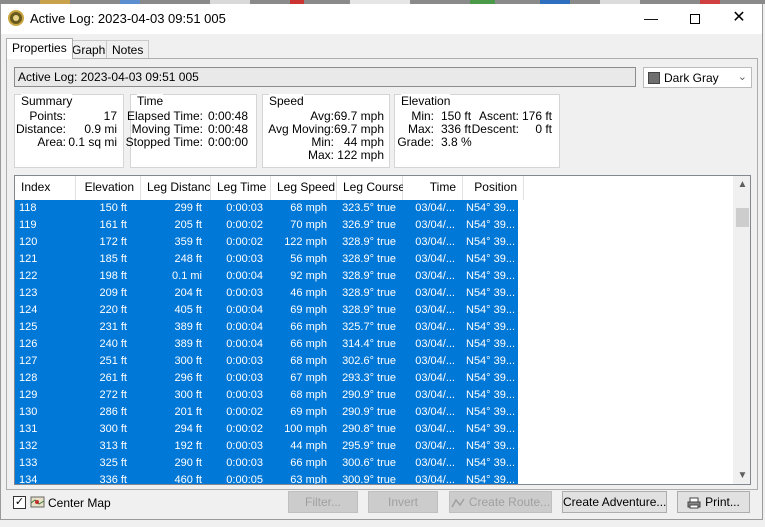  Describe the element at coordinates (742, 184) in the screenshot. I see `scroll-up-icon: ▲` at that location.